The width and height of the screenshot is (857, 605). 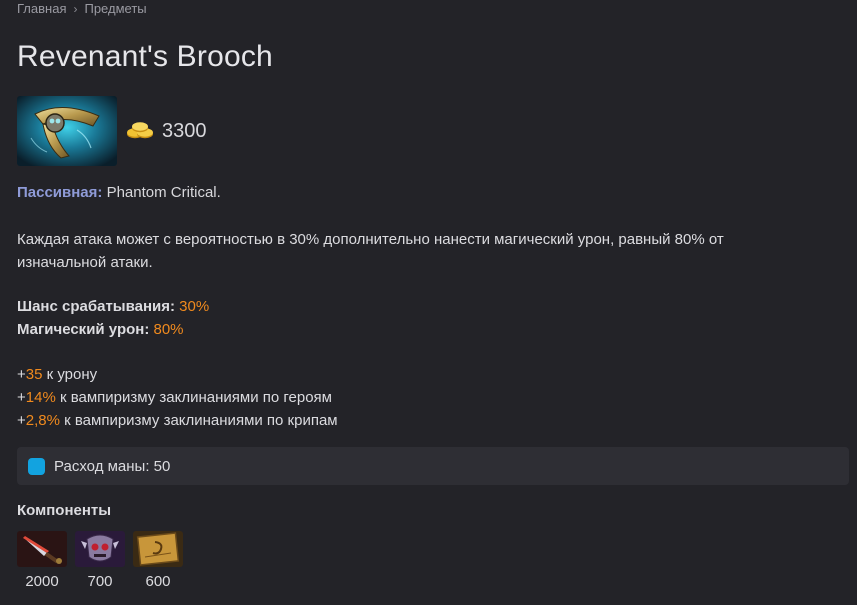 I want to click on component-item: 2000, so click(x=42, y=560).